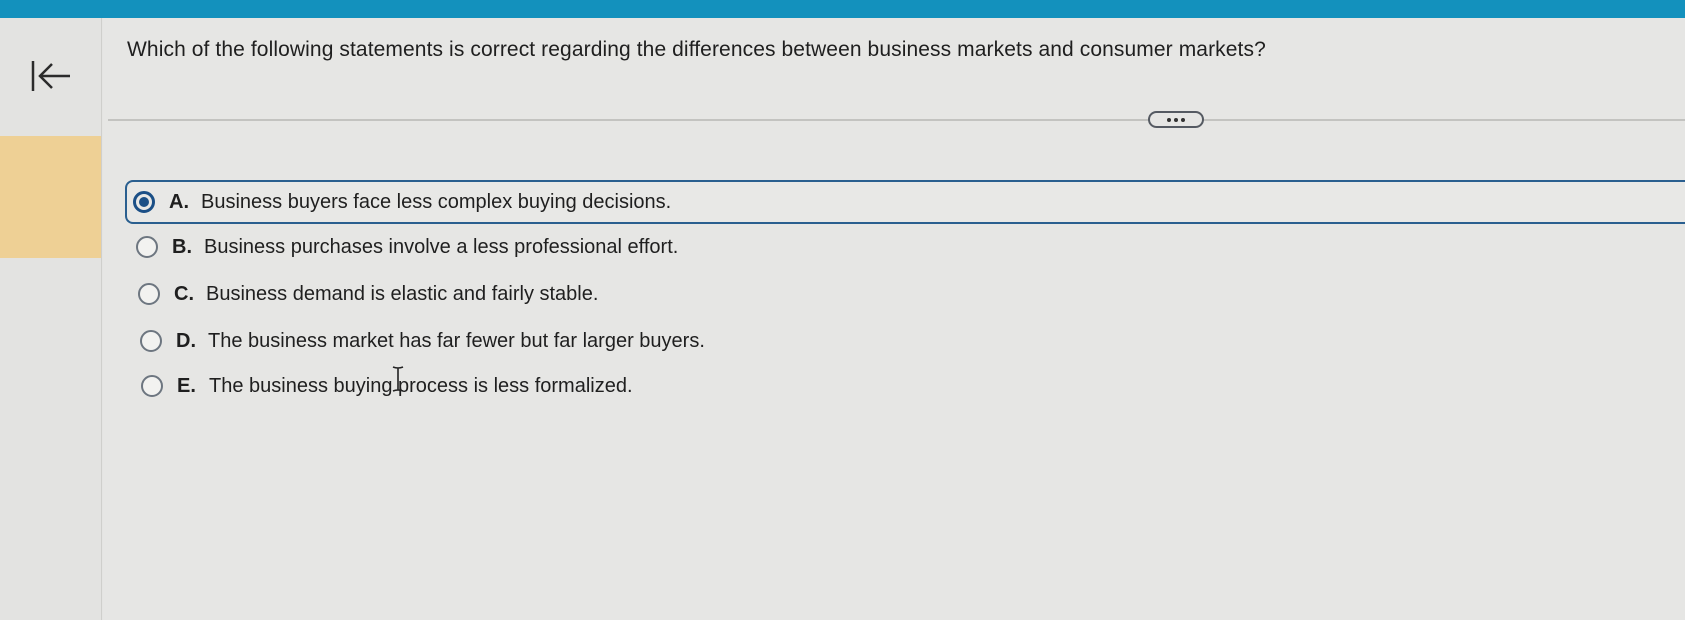 The width and height of the screenshot is (1685, 620). I want to click on divider, so click(896, 120).